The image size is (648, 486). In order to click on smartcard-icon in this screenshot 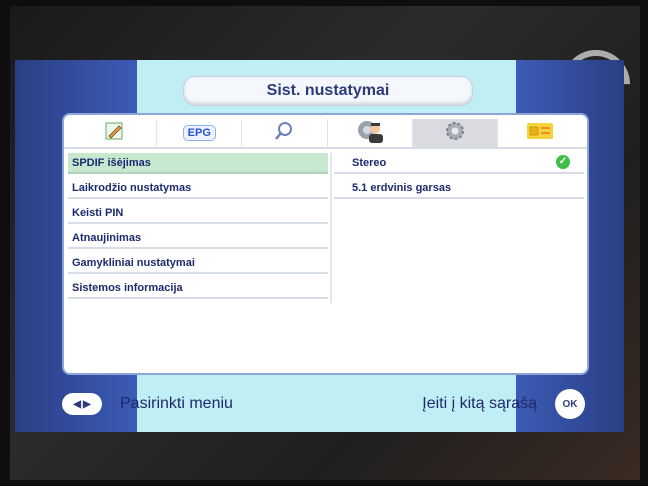, I will do `click(540, 133)`.